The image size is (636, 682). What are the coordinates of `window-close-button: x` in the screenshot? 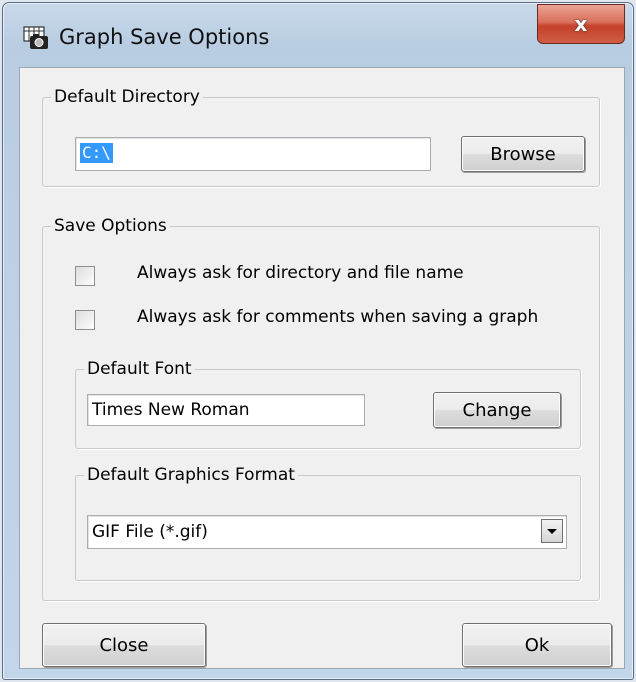 It's located at (581, 24).